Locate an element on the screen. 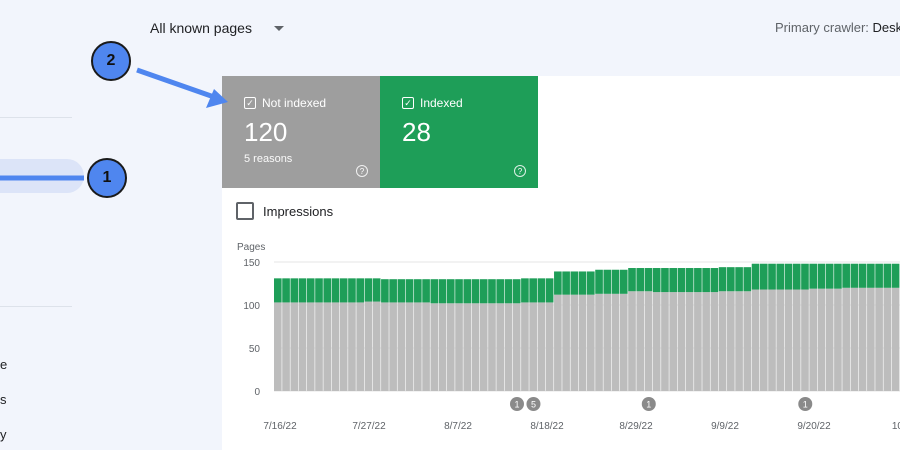 The height and width of the screenshot is (450, 900). arrow-to-card is located at coordinates (175, 83).